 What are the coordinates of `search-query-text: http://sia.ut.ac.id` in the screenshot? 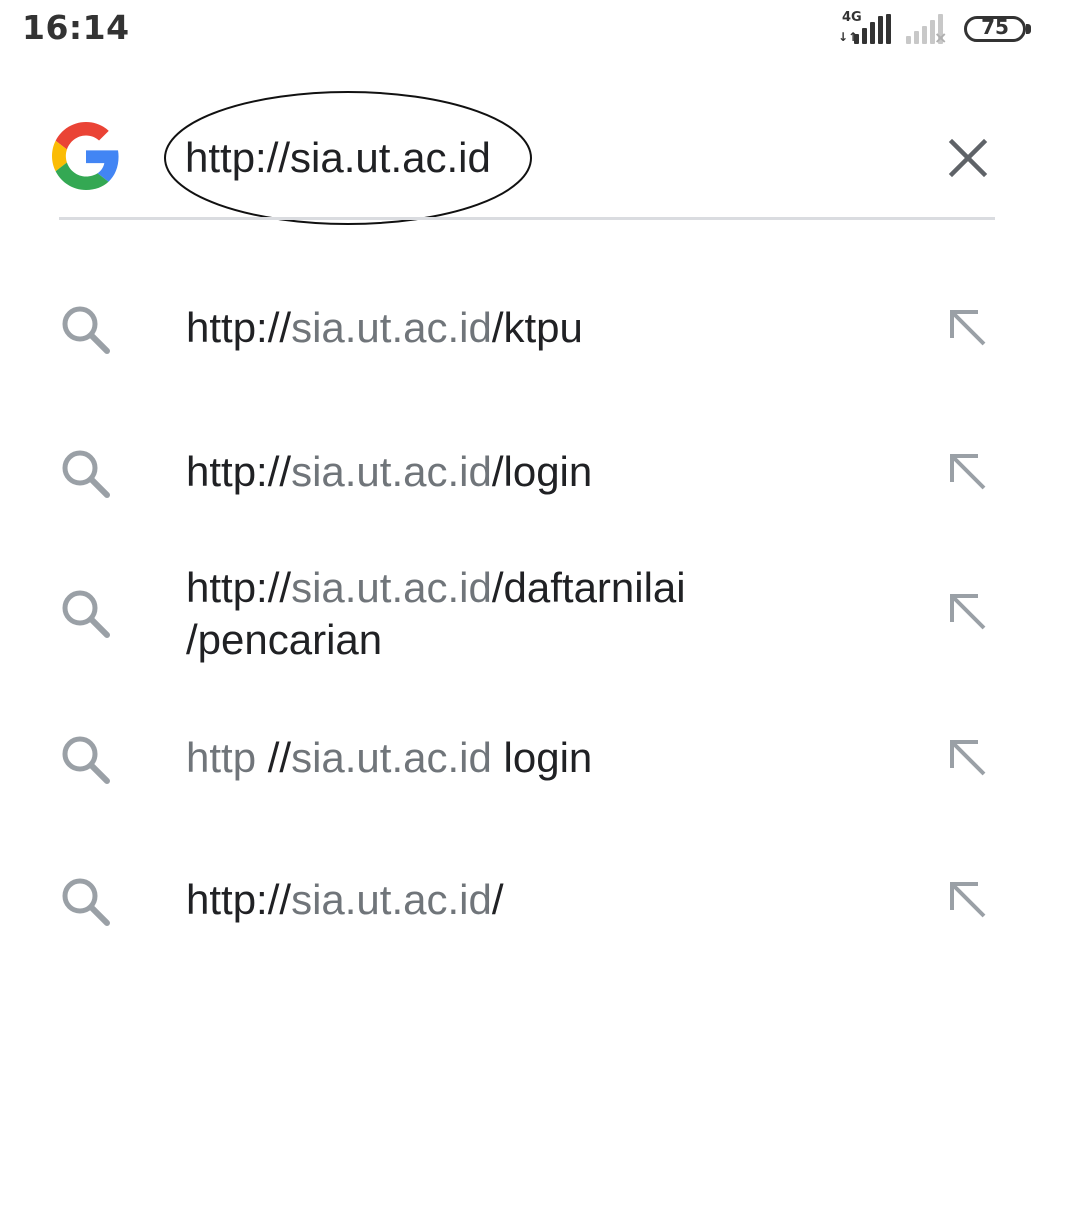 It's located at (338, 157).